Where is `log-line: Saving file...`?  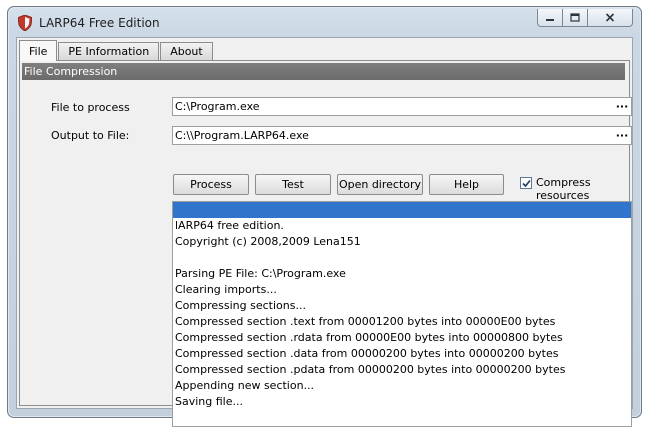
log-line: Saving file... is located at coordinates (209, 401).